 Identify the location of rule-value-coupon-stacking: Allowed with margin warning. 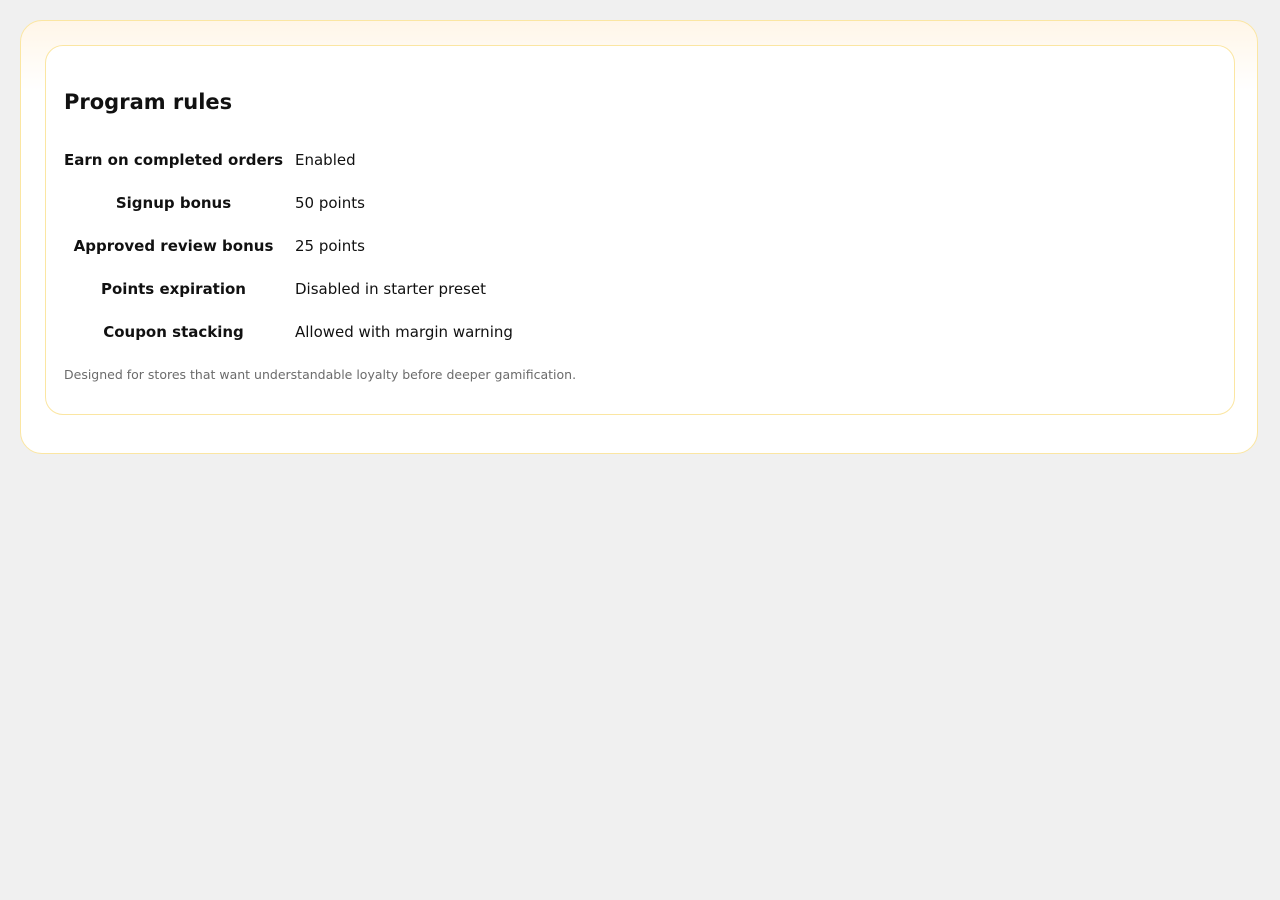
(404, 331).